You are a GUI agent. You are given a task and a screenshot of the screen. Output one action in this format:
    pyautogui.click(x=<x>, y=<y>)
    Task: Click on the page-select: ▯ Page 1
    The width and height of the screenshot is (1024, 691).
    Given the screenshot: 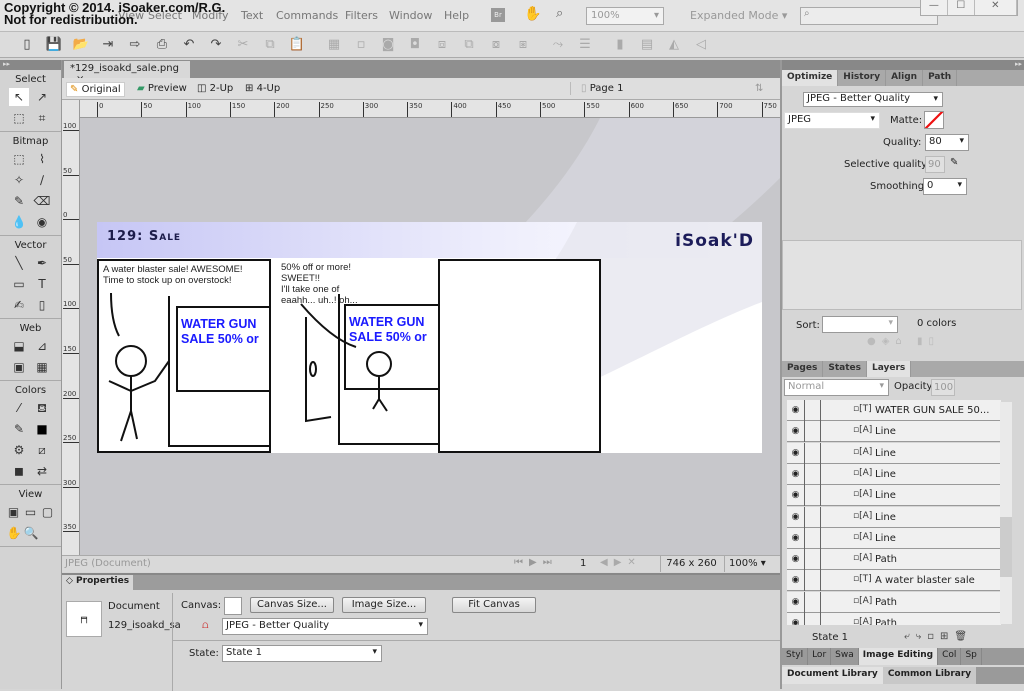 What is the action you would take?
    pyautogui.click(x=598, y=88)
    